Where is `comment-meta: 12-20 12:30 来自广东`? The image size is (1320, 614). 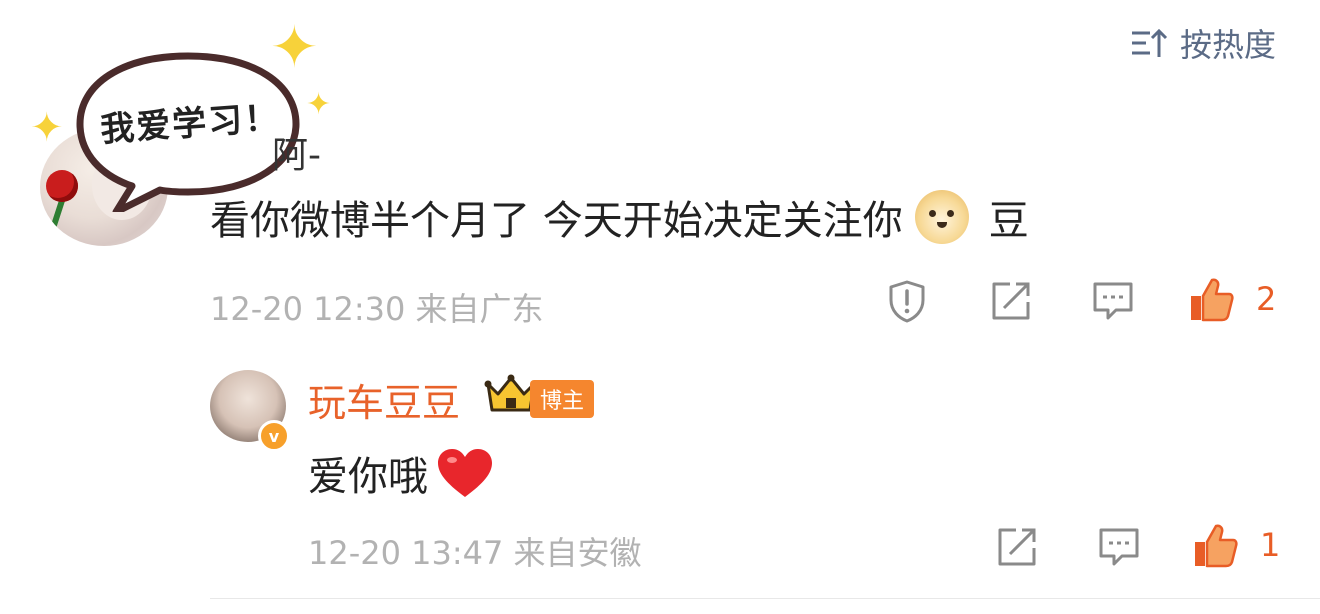
comment-meta: 12-20 12:30 来自广东 is located at coordinates (377, 307).